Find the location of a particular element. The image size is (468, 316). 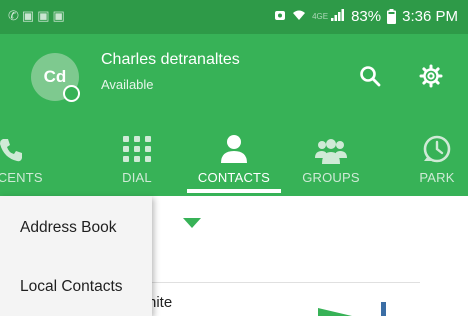

clock: 3:36 PM is located at coordinates (430, 16).